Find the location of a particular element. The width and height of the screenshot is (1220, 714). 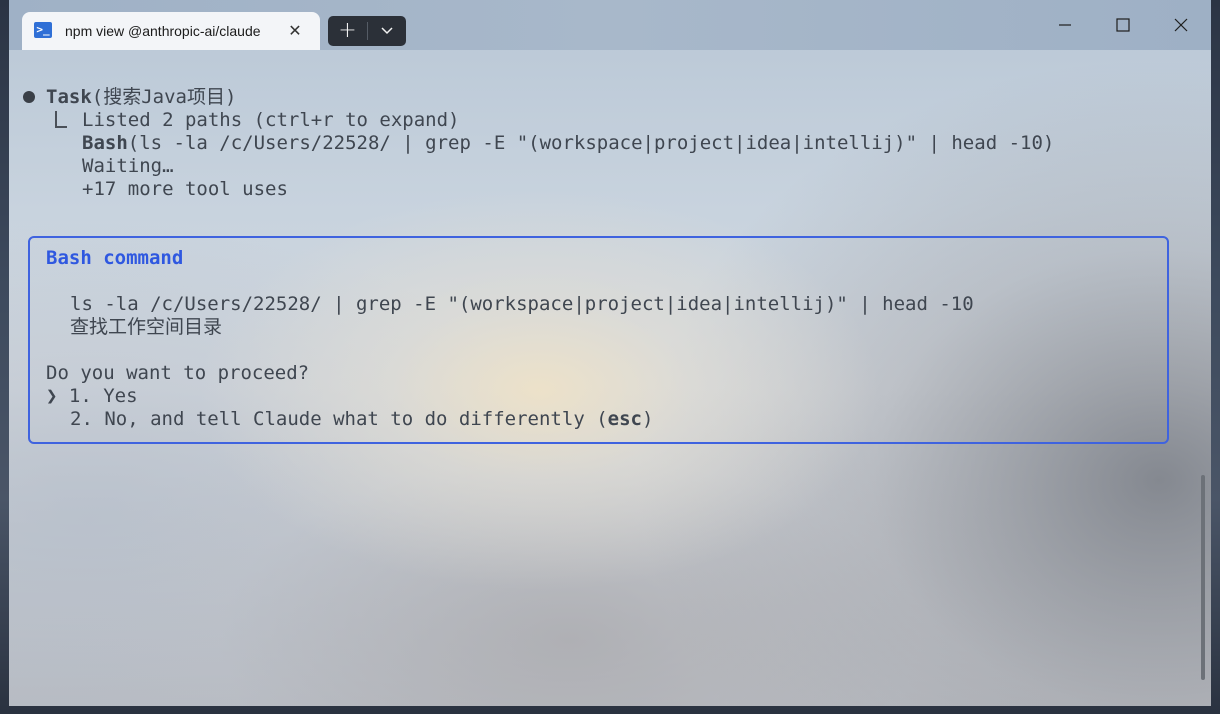

close-icon is located at coordinates (1181, 25).